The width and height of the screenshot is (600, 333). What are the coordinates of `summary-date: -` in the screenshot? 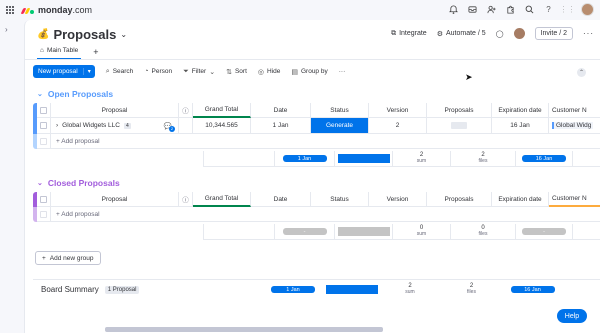 It's located at (305, 232).